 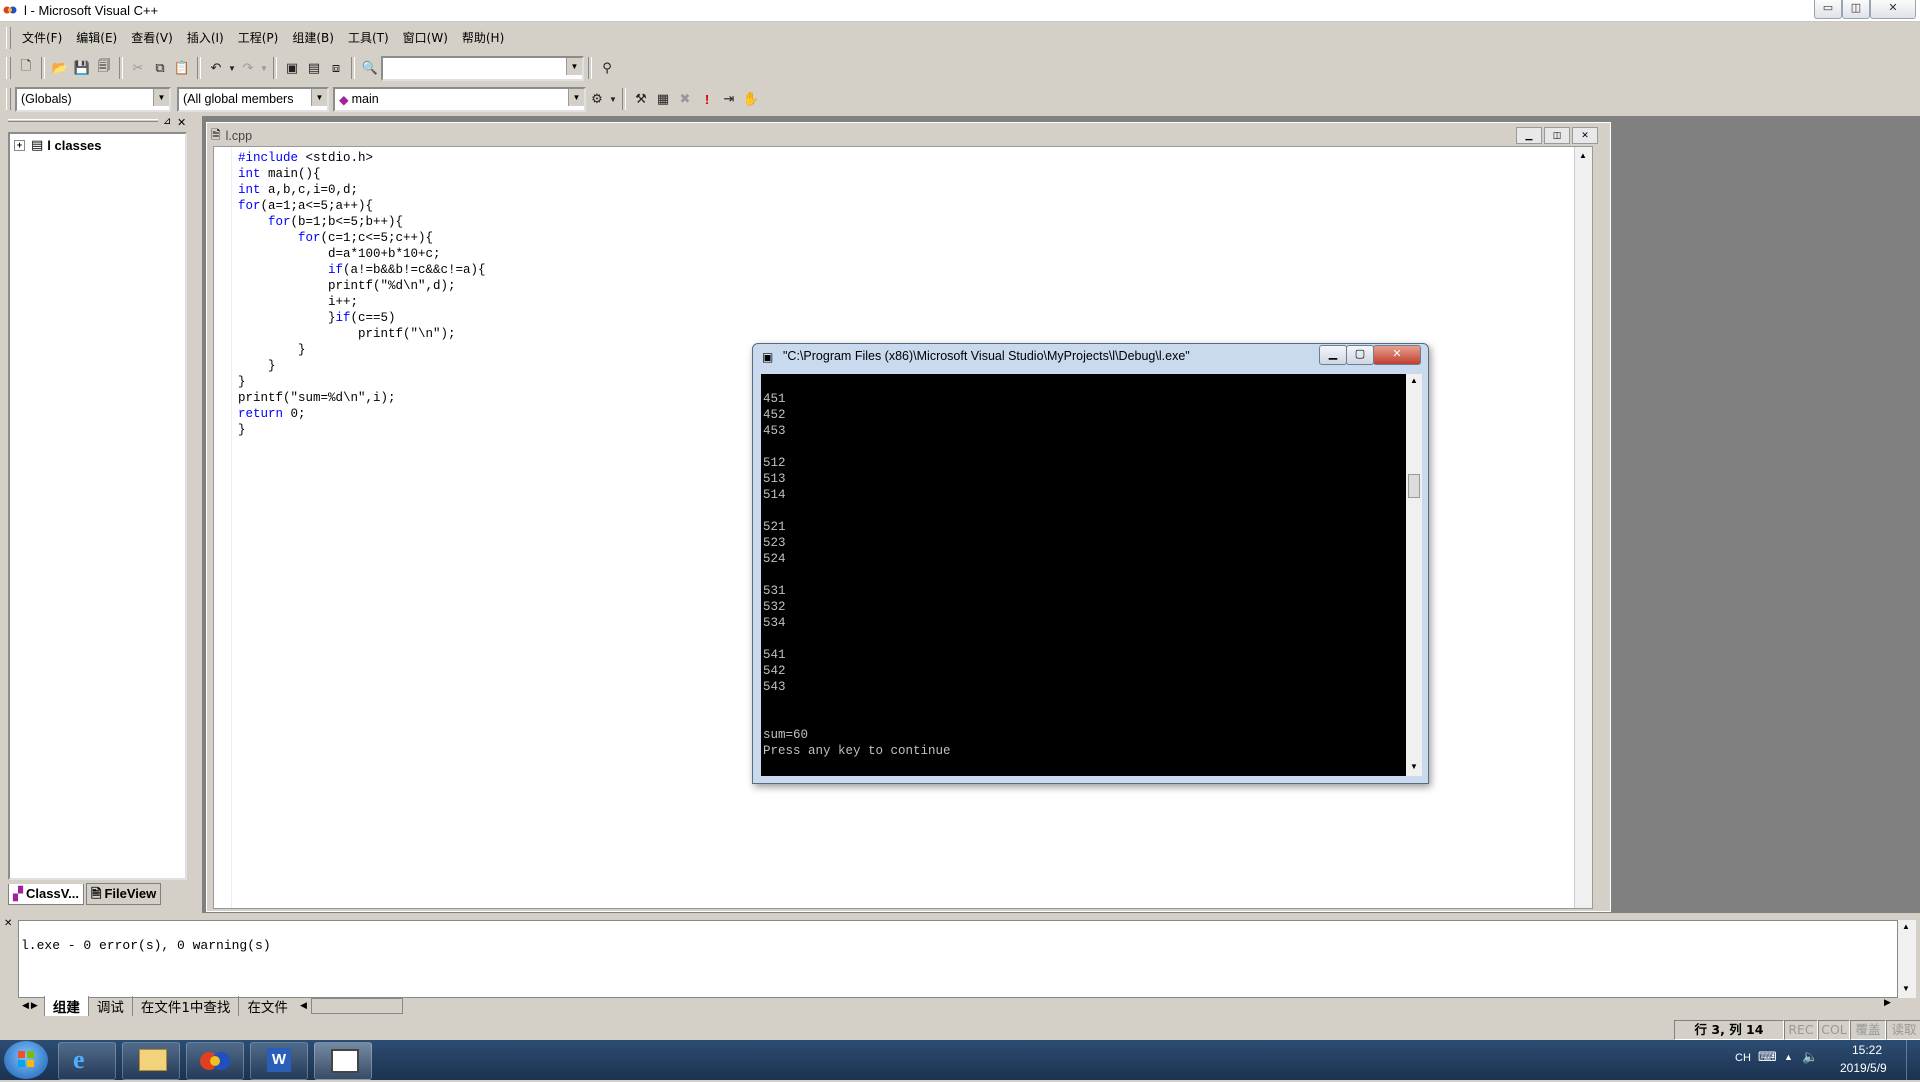 I want to click on start-button, so click(x=26, y=1060).